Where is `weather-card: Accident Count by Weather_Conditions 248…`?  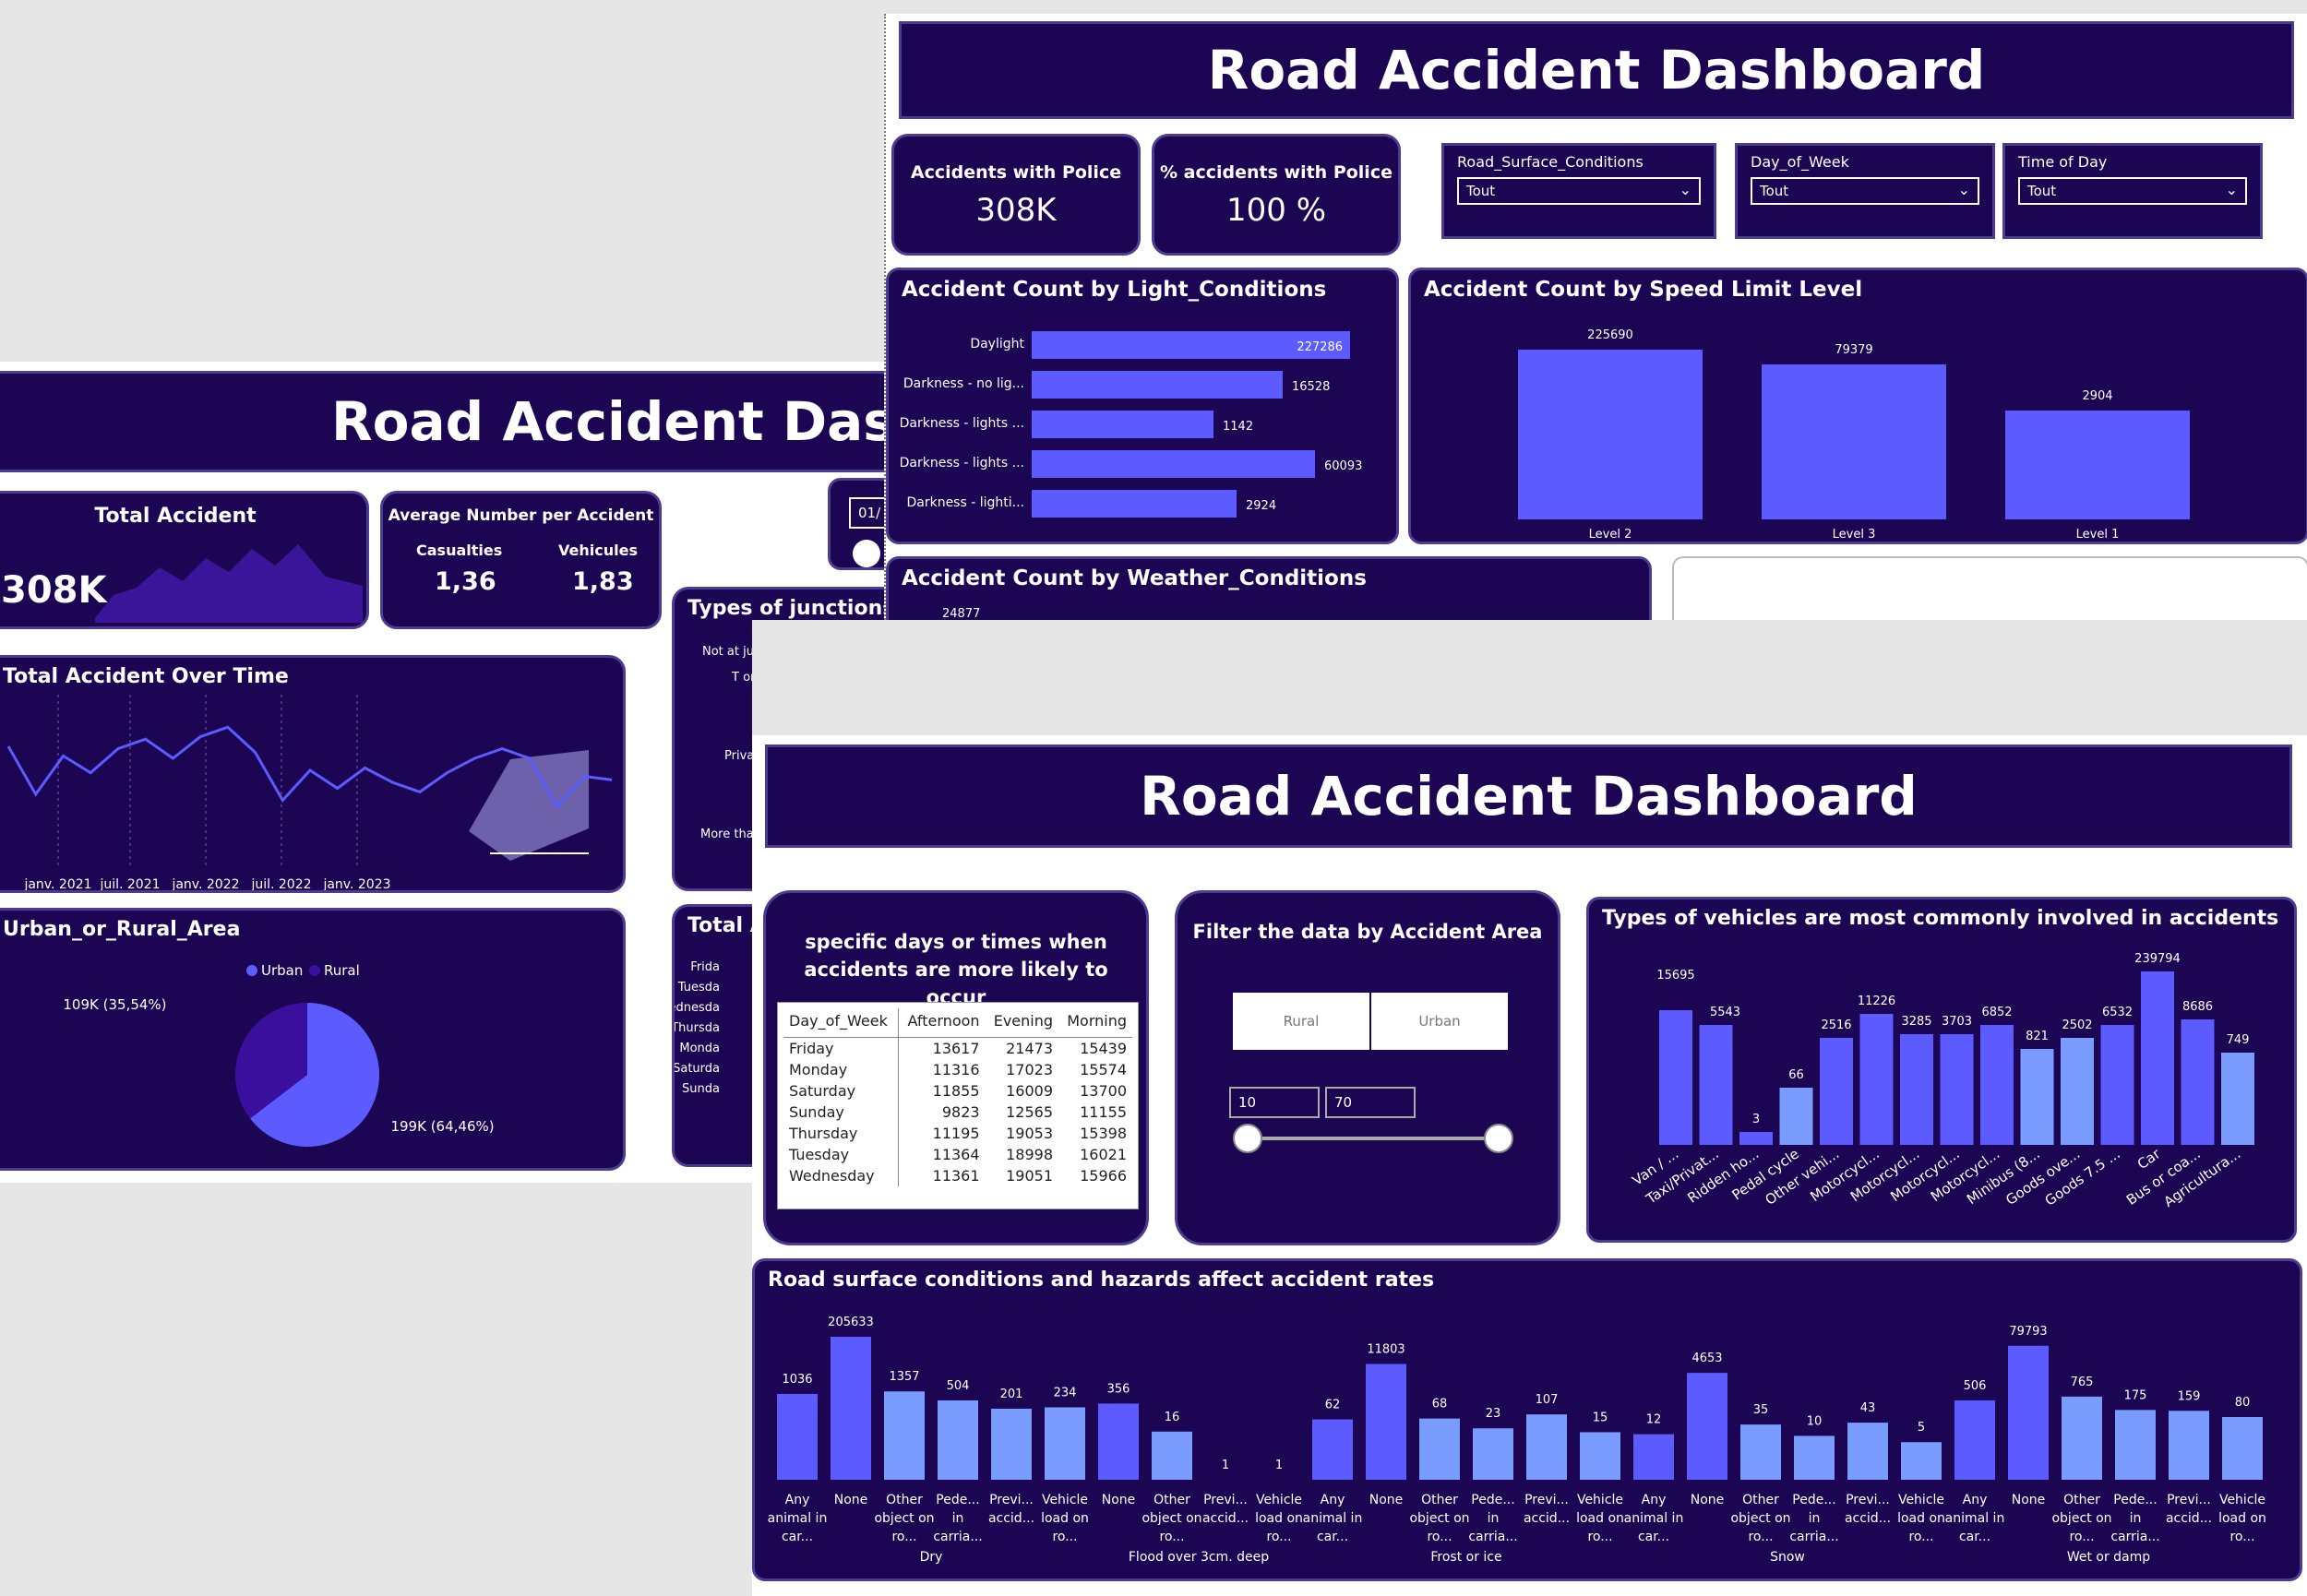 weather-card: Accident Count by Weather_Conditions 248… is located at coordinates (1269, 589).